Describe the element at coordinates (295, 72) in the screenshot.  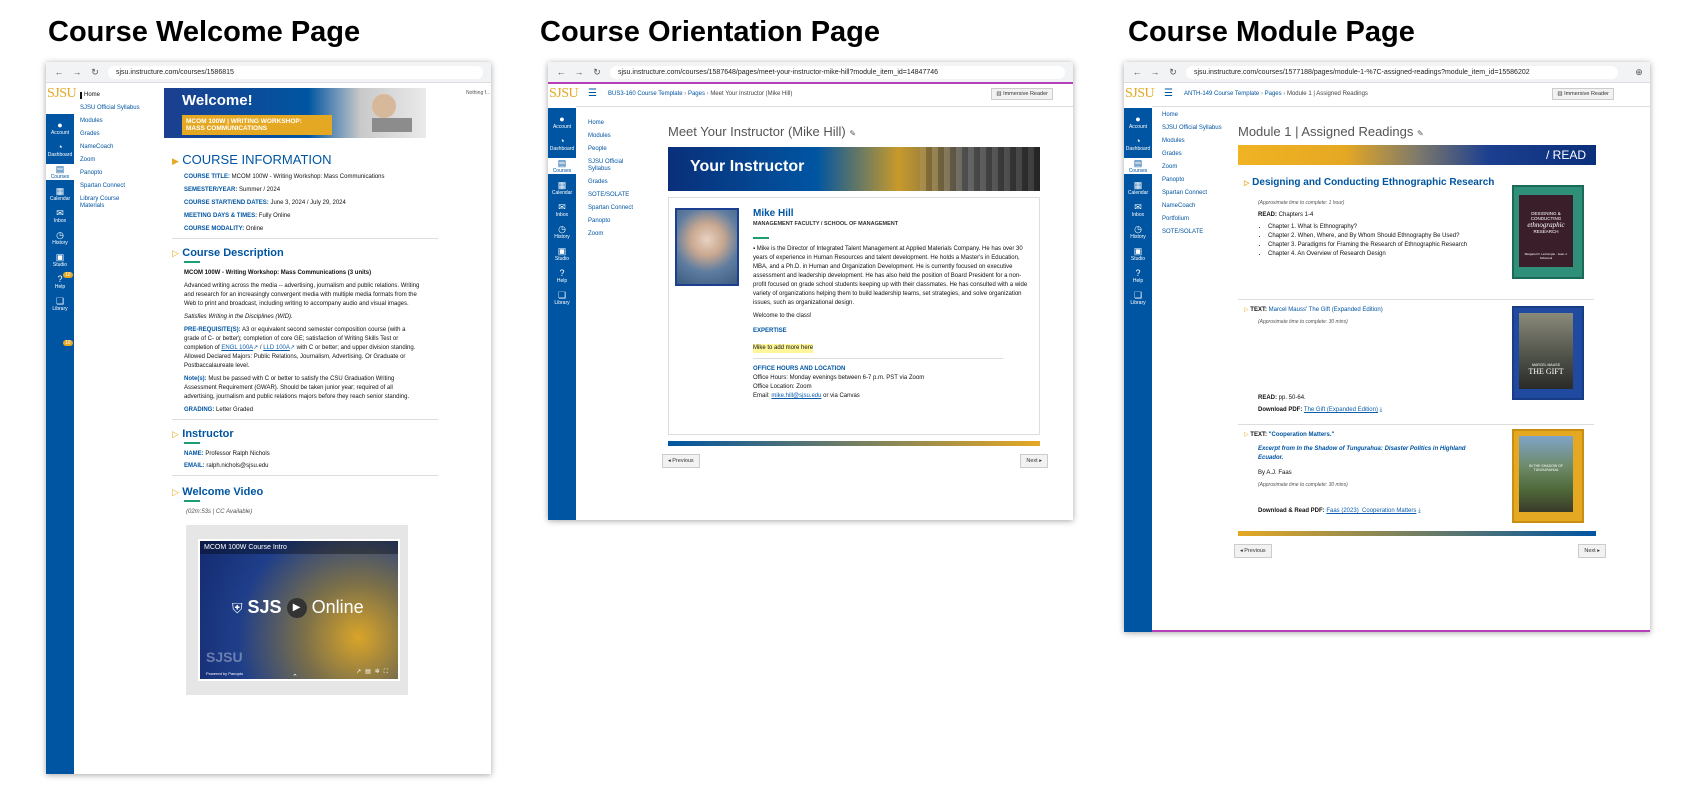
I see `address-bar: sjsu.instructure.com/courses/1586815` at that location.